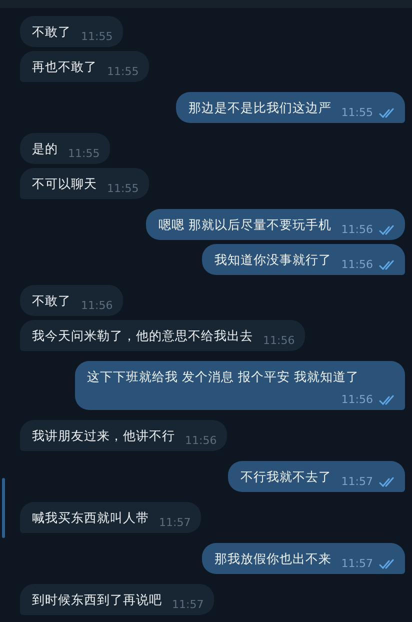 The image size is (412, 622). What do you see at coordinates (260, 108) in the screenshot?
I see `message-text: 那边是不是比我们这边严` at bounding box center [260, 108].